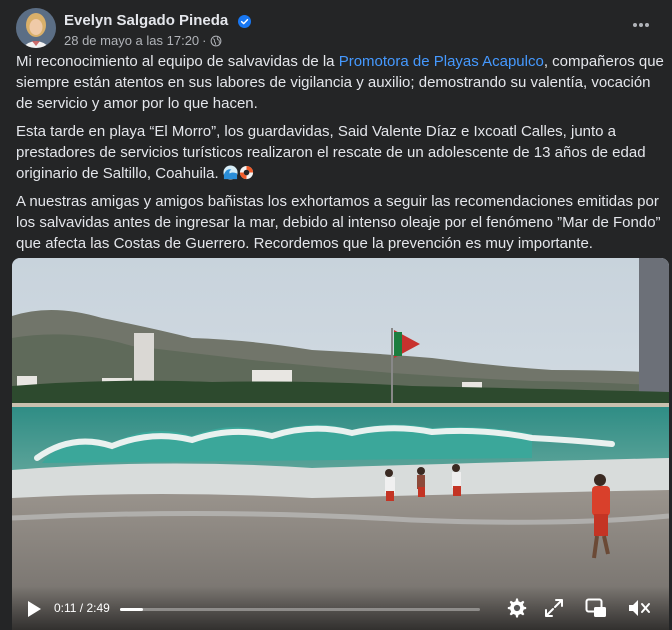 Image resolution: width=672 pixels, height=630 pixels. What do you see at coordinates (639, 608) in the screenshot?
I see `muted-speaker-icon` at bounding box center [639, 608].